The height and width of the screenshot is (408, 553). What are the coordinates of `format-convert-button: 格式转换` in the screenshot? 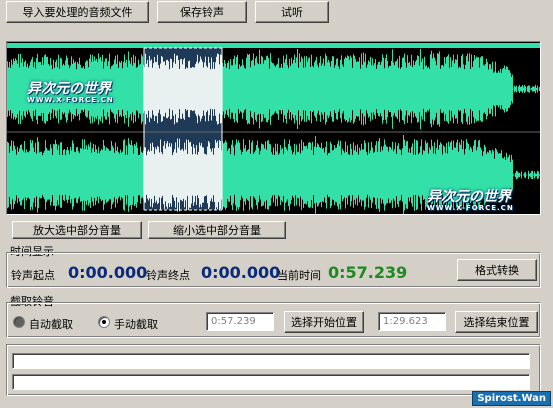 It's located at (497, 270).